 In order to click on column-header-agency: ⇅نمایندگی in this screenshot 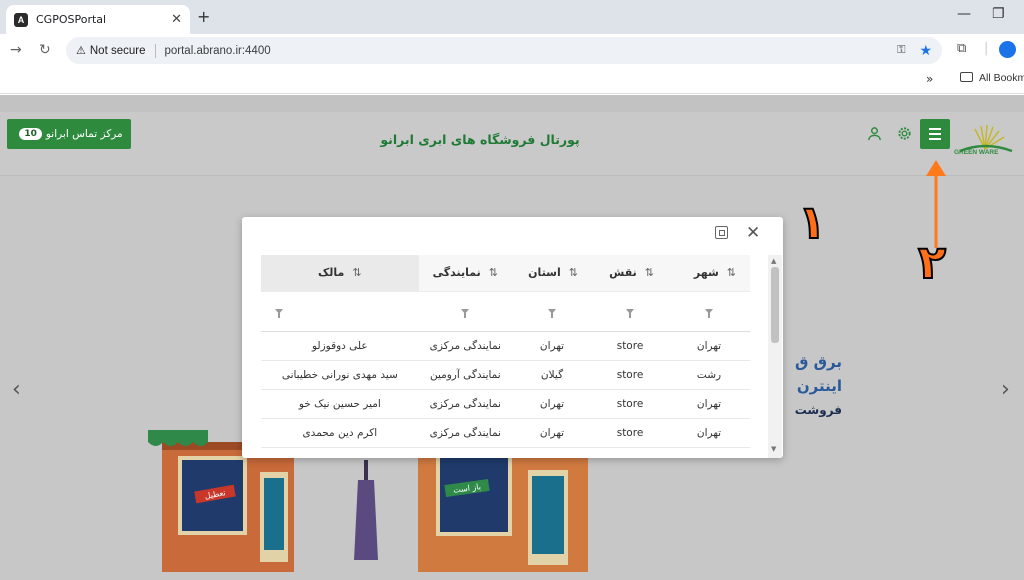, I will do `click(465, 273)`.